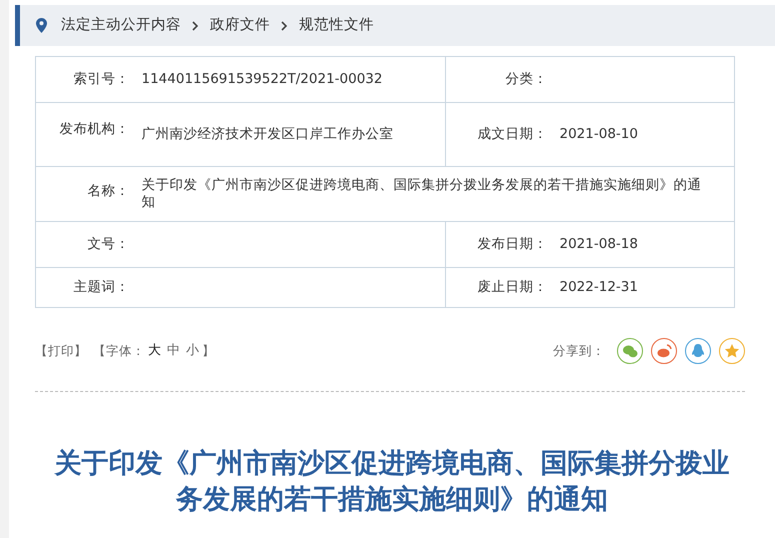 The height and width of the screenshot is (538, 775). Describe the element at coordinates (61, 351) in the screenshot. I see `print-link: 【打印】` at that location.